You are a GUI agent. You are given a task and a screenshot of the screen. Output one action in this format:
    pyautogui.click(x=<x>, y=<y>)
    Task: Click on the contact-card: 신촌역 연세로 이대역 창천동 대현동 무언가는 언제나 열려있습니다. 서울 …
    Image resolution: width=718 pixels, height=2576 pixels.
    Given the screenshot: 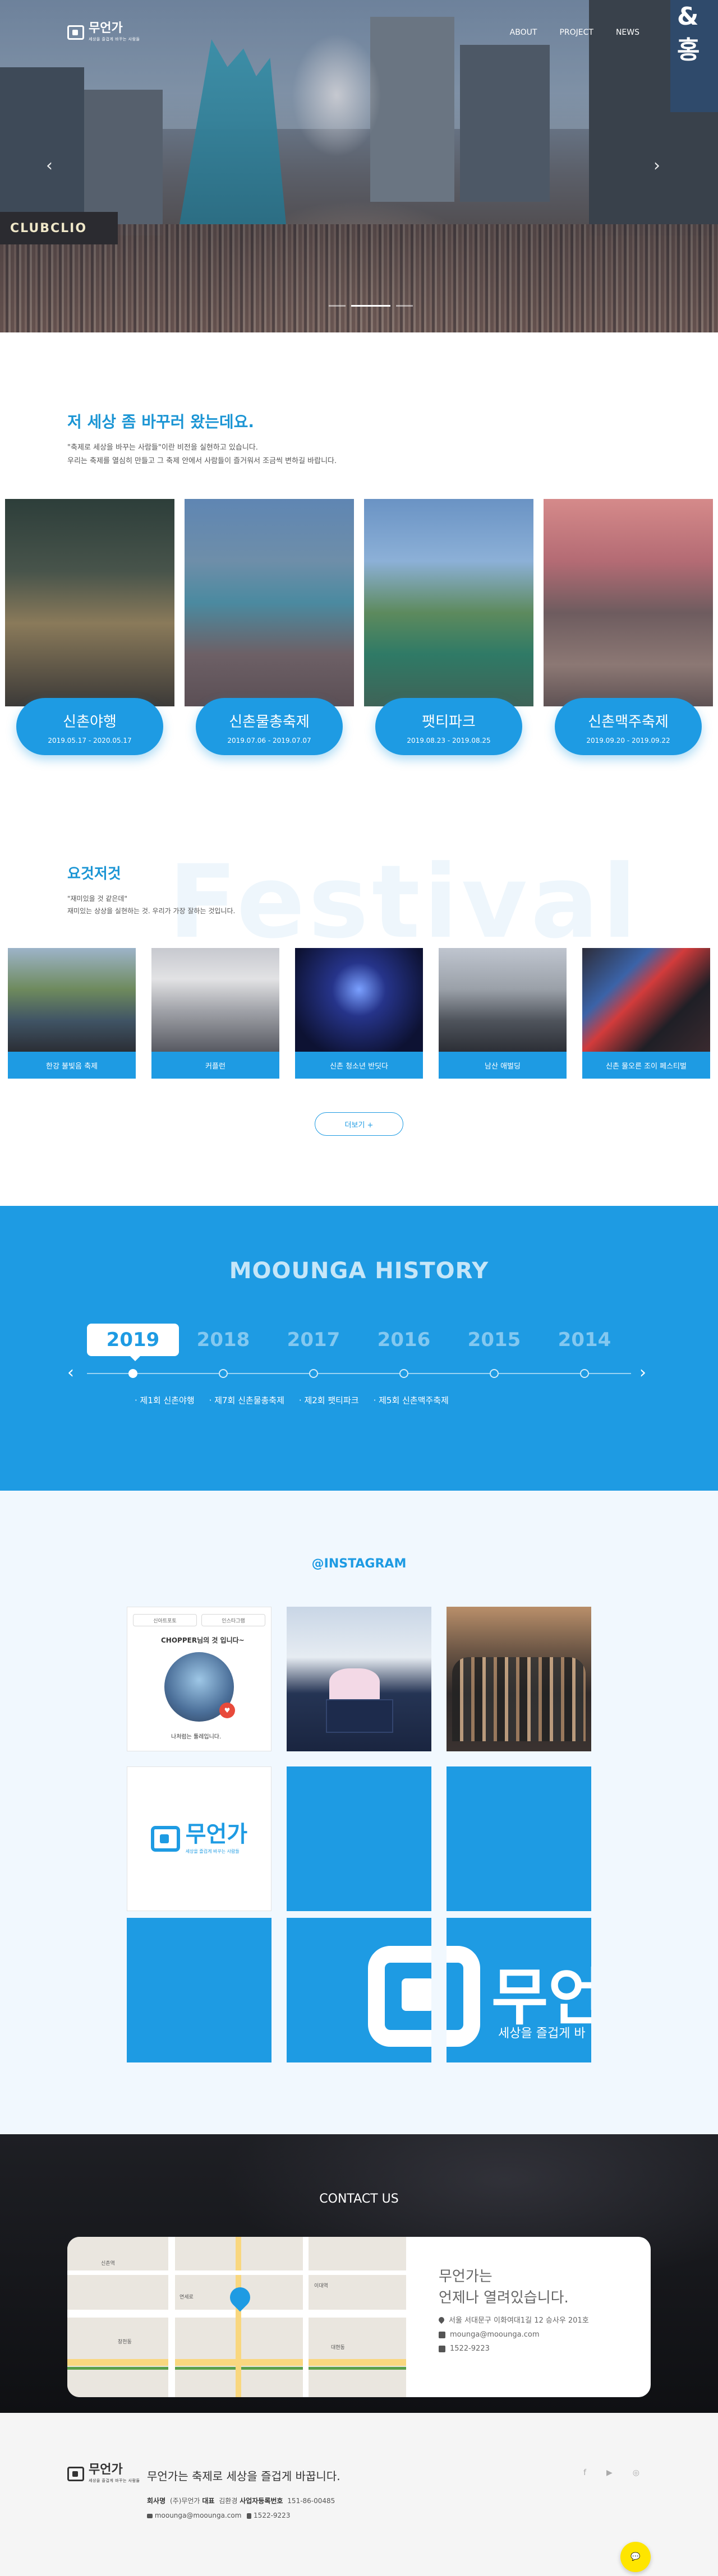 What is the action you would take?
    pyautogui.click(x=359, y=2317)
    